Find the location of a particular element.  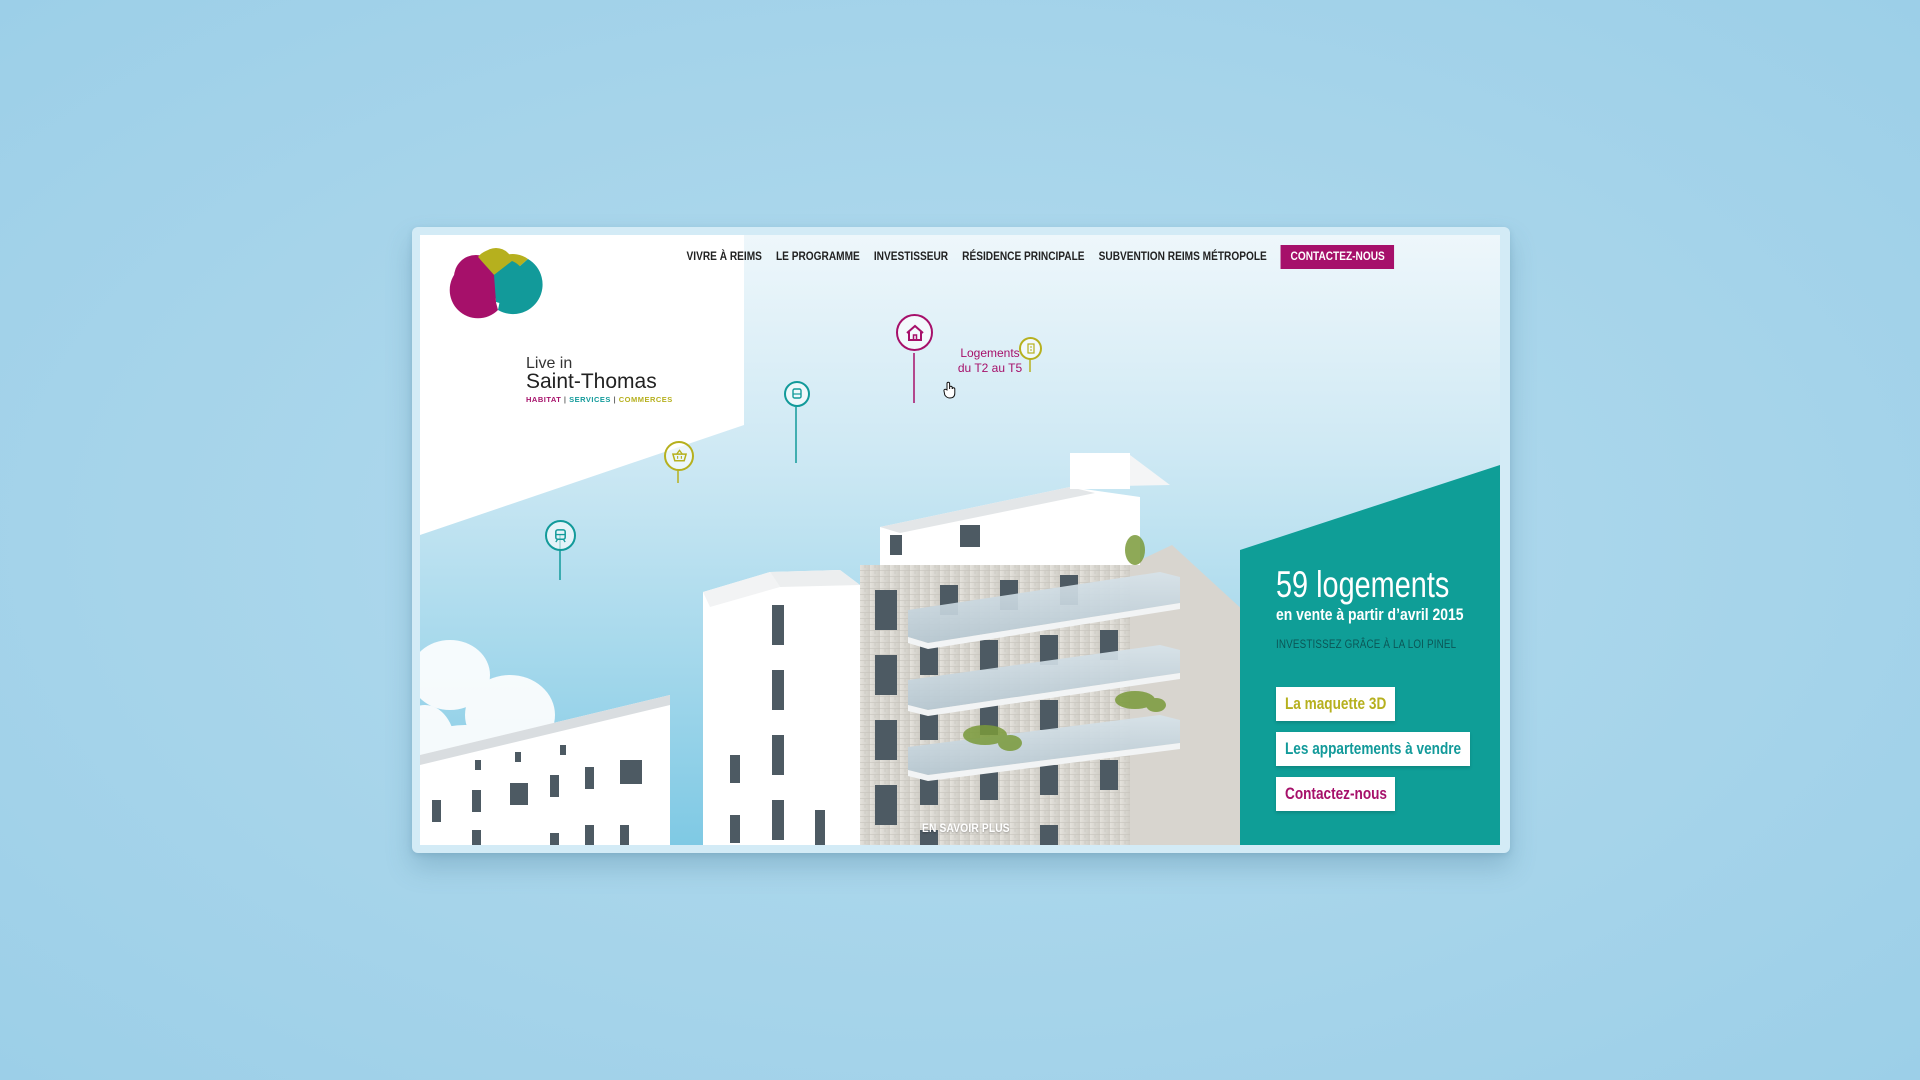

building-middle is located at coordinates (781, 707).